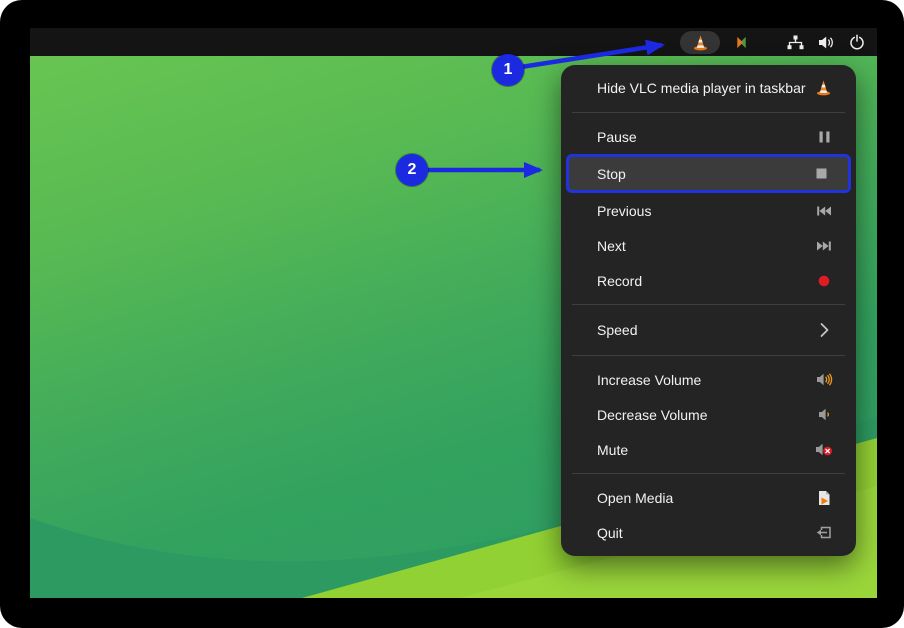 Image resolution: width=904 pixels, height=628 pixels. I want to click on menu-item-previous: Previous, so click(708, 210).